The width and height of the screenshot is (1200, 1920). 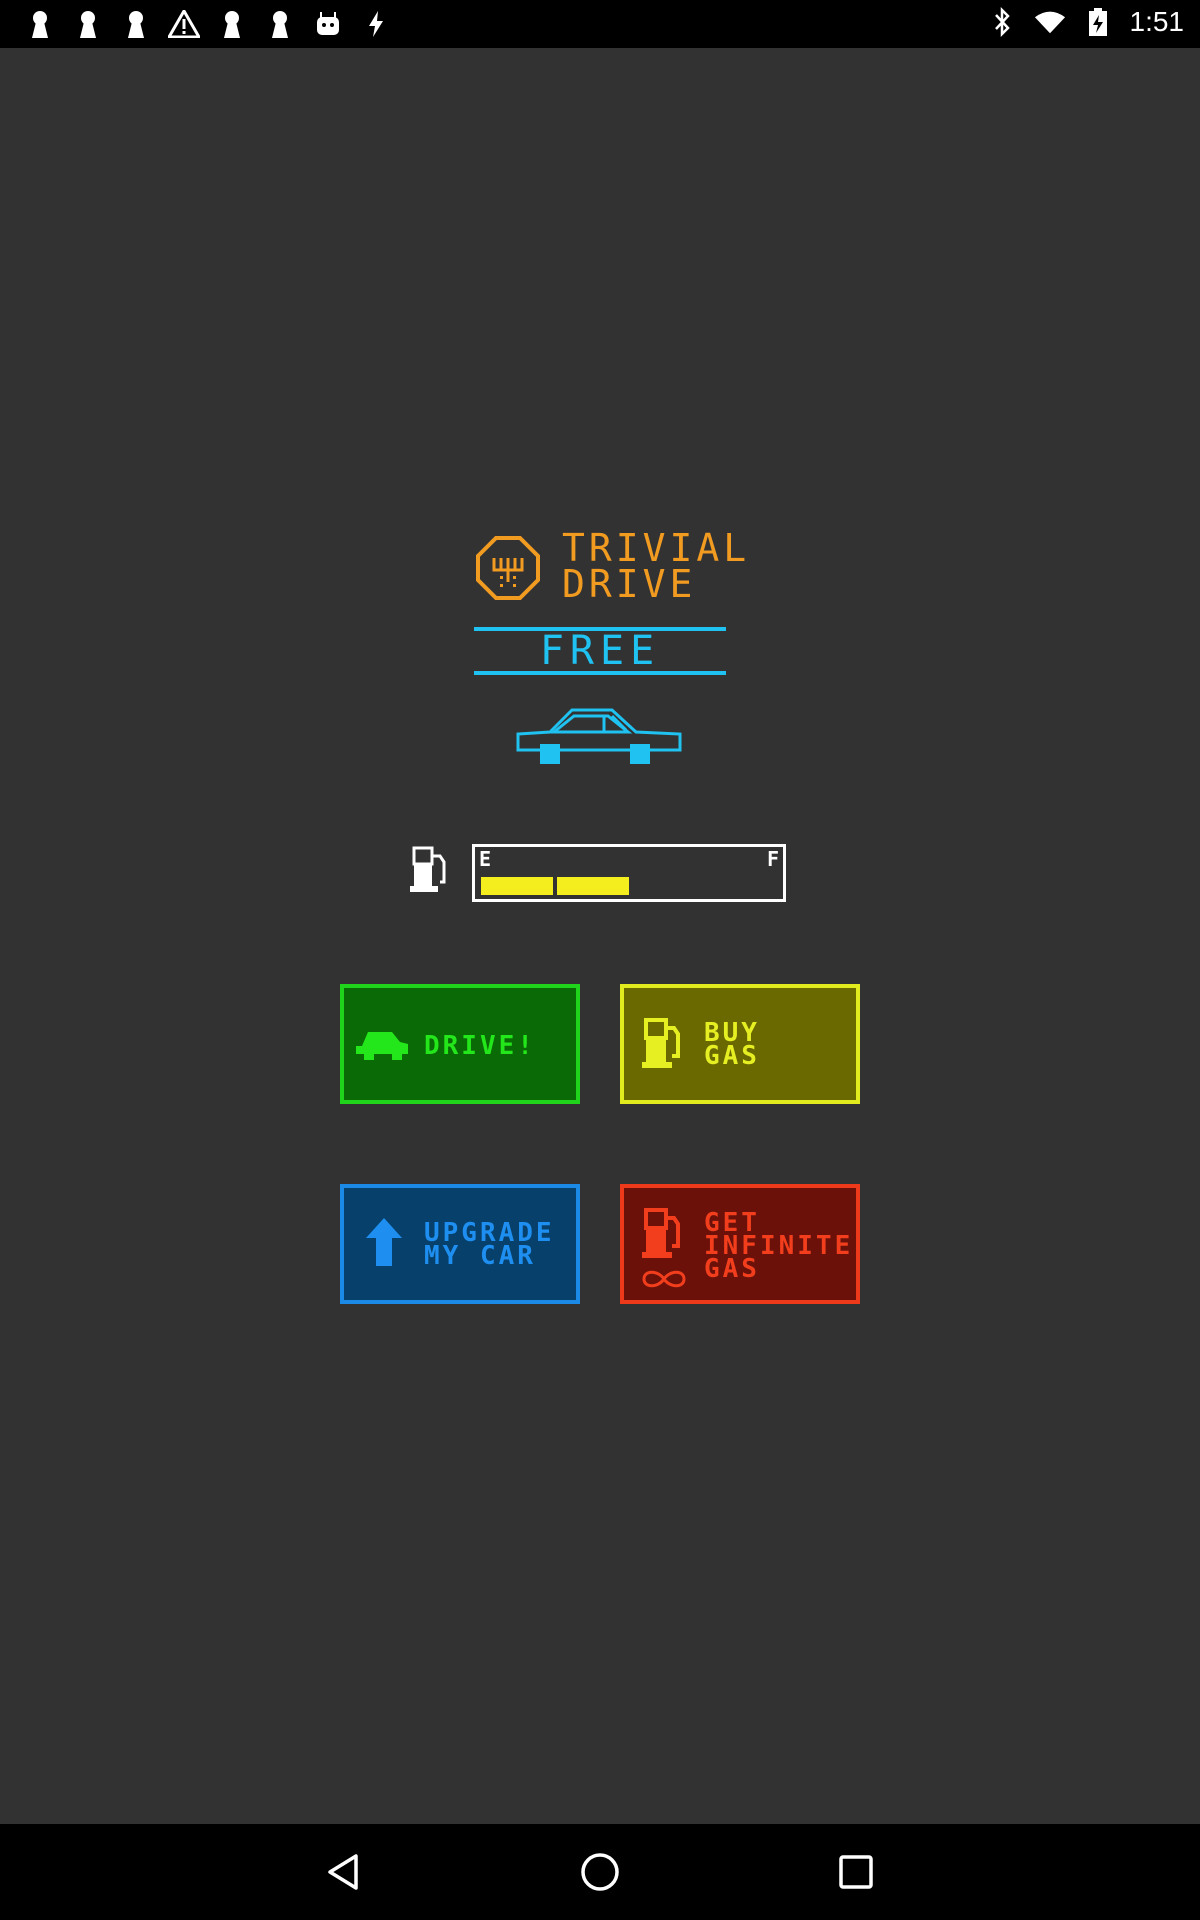 I want to click on infinite-gas-button-label: GET INFINITE GAS, so click(x=779, y=1246).